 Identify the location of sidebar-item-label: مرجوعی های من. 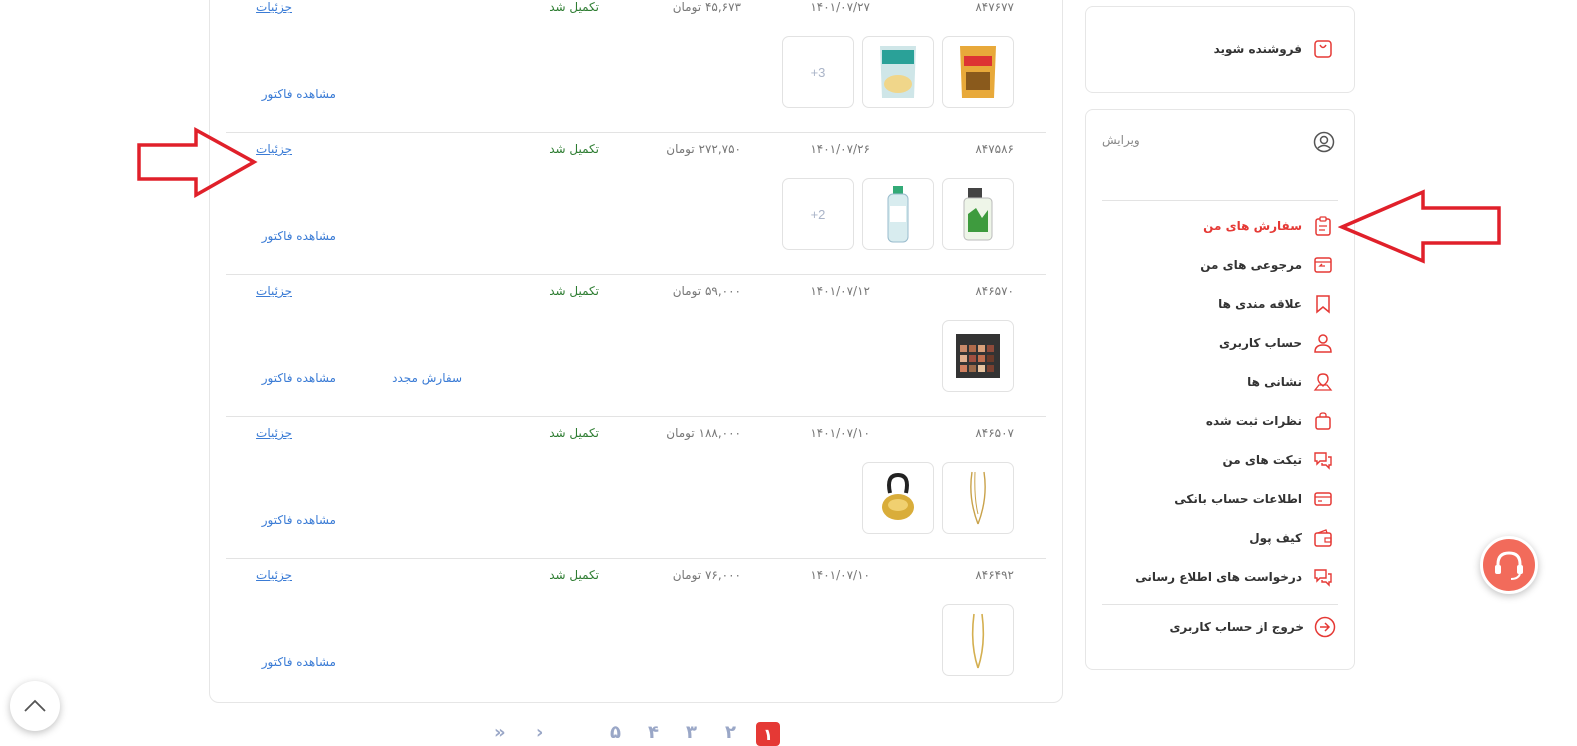
(1251, 265).